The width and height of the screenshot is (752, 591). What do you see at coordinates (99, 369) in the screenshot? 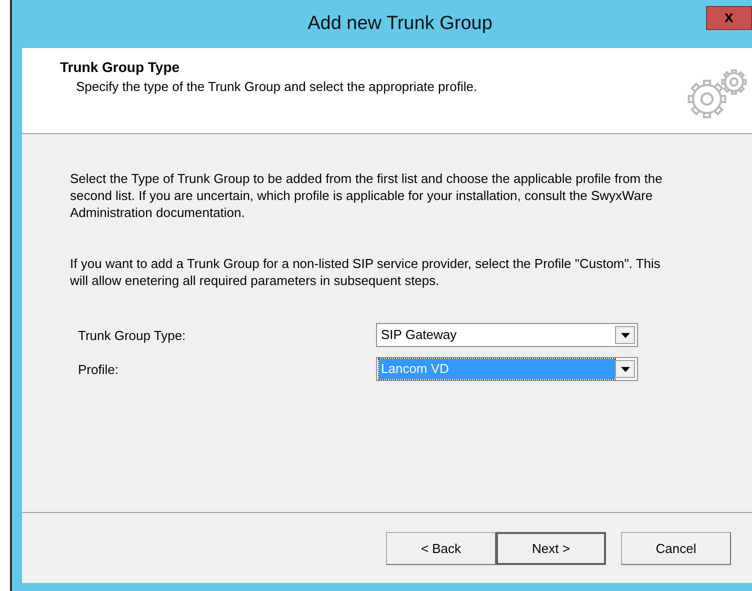
I see `field-label: Profile:` at bounding box center [99, 369].